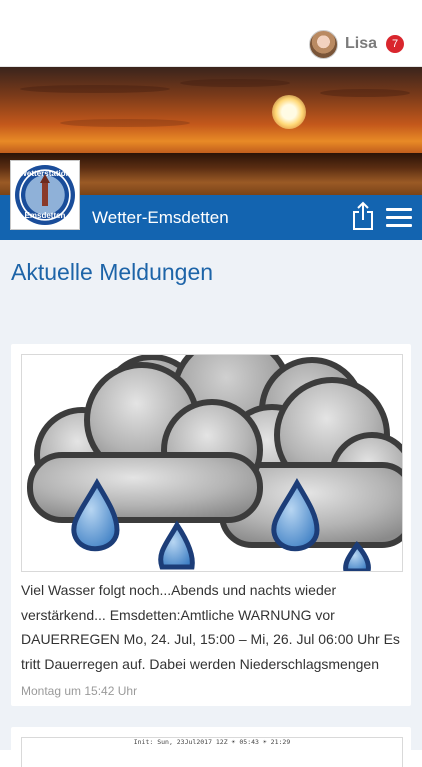  Describe the element at coordinates (45, 215) in the screenshot. I see `logo-text-bottom: Emsdetten` at that location.